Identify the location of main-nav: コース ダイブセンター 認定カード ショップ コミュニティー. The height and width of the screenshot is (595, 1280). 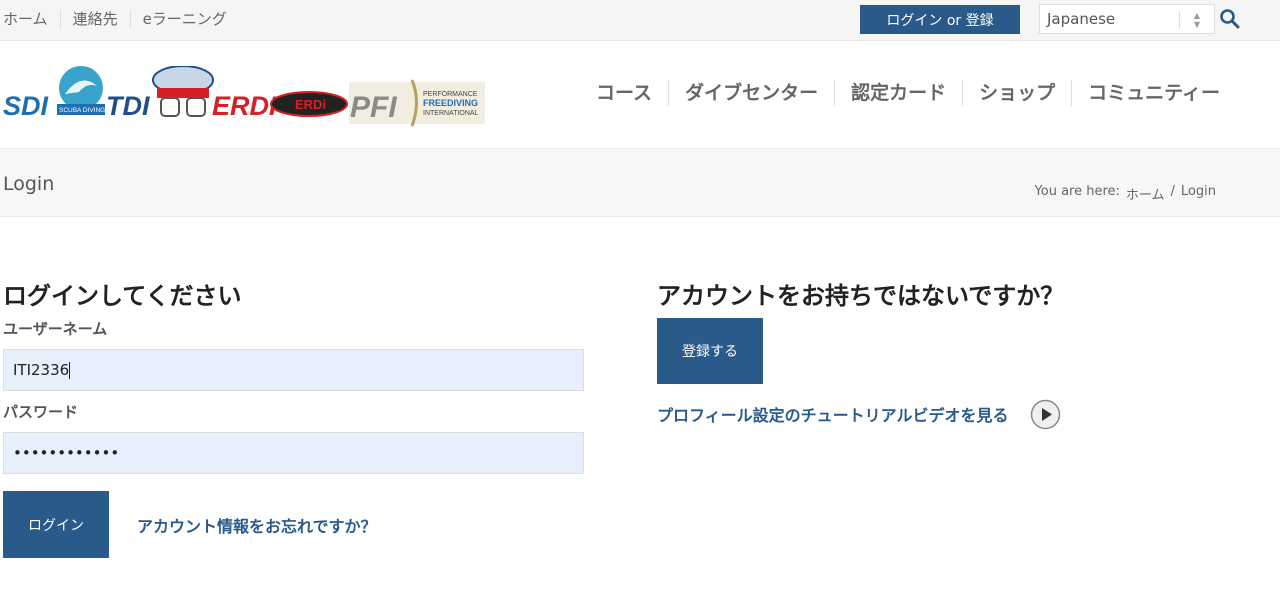
(908, 93).